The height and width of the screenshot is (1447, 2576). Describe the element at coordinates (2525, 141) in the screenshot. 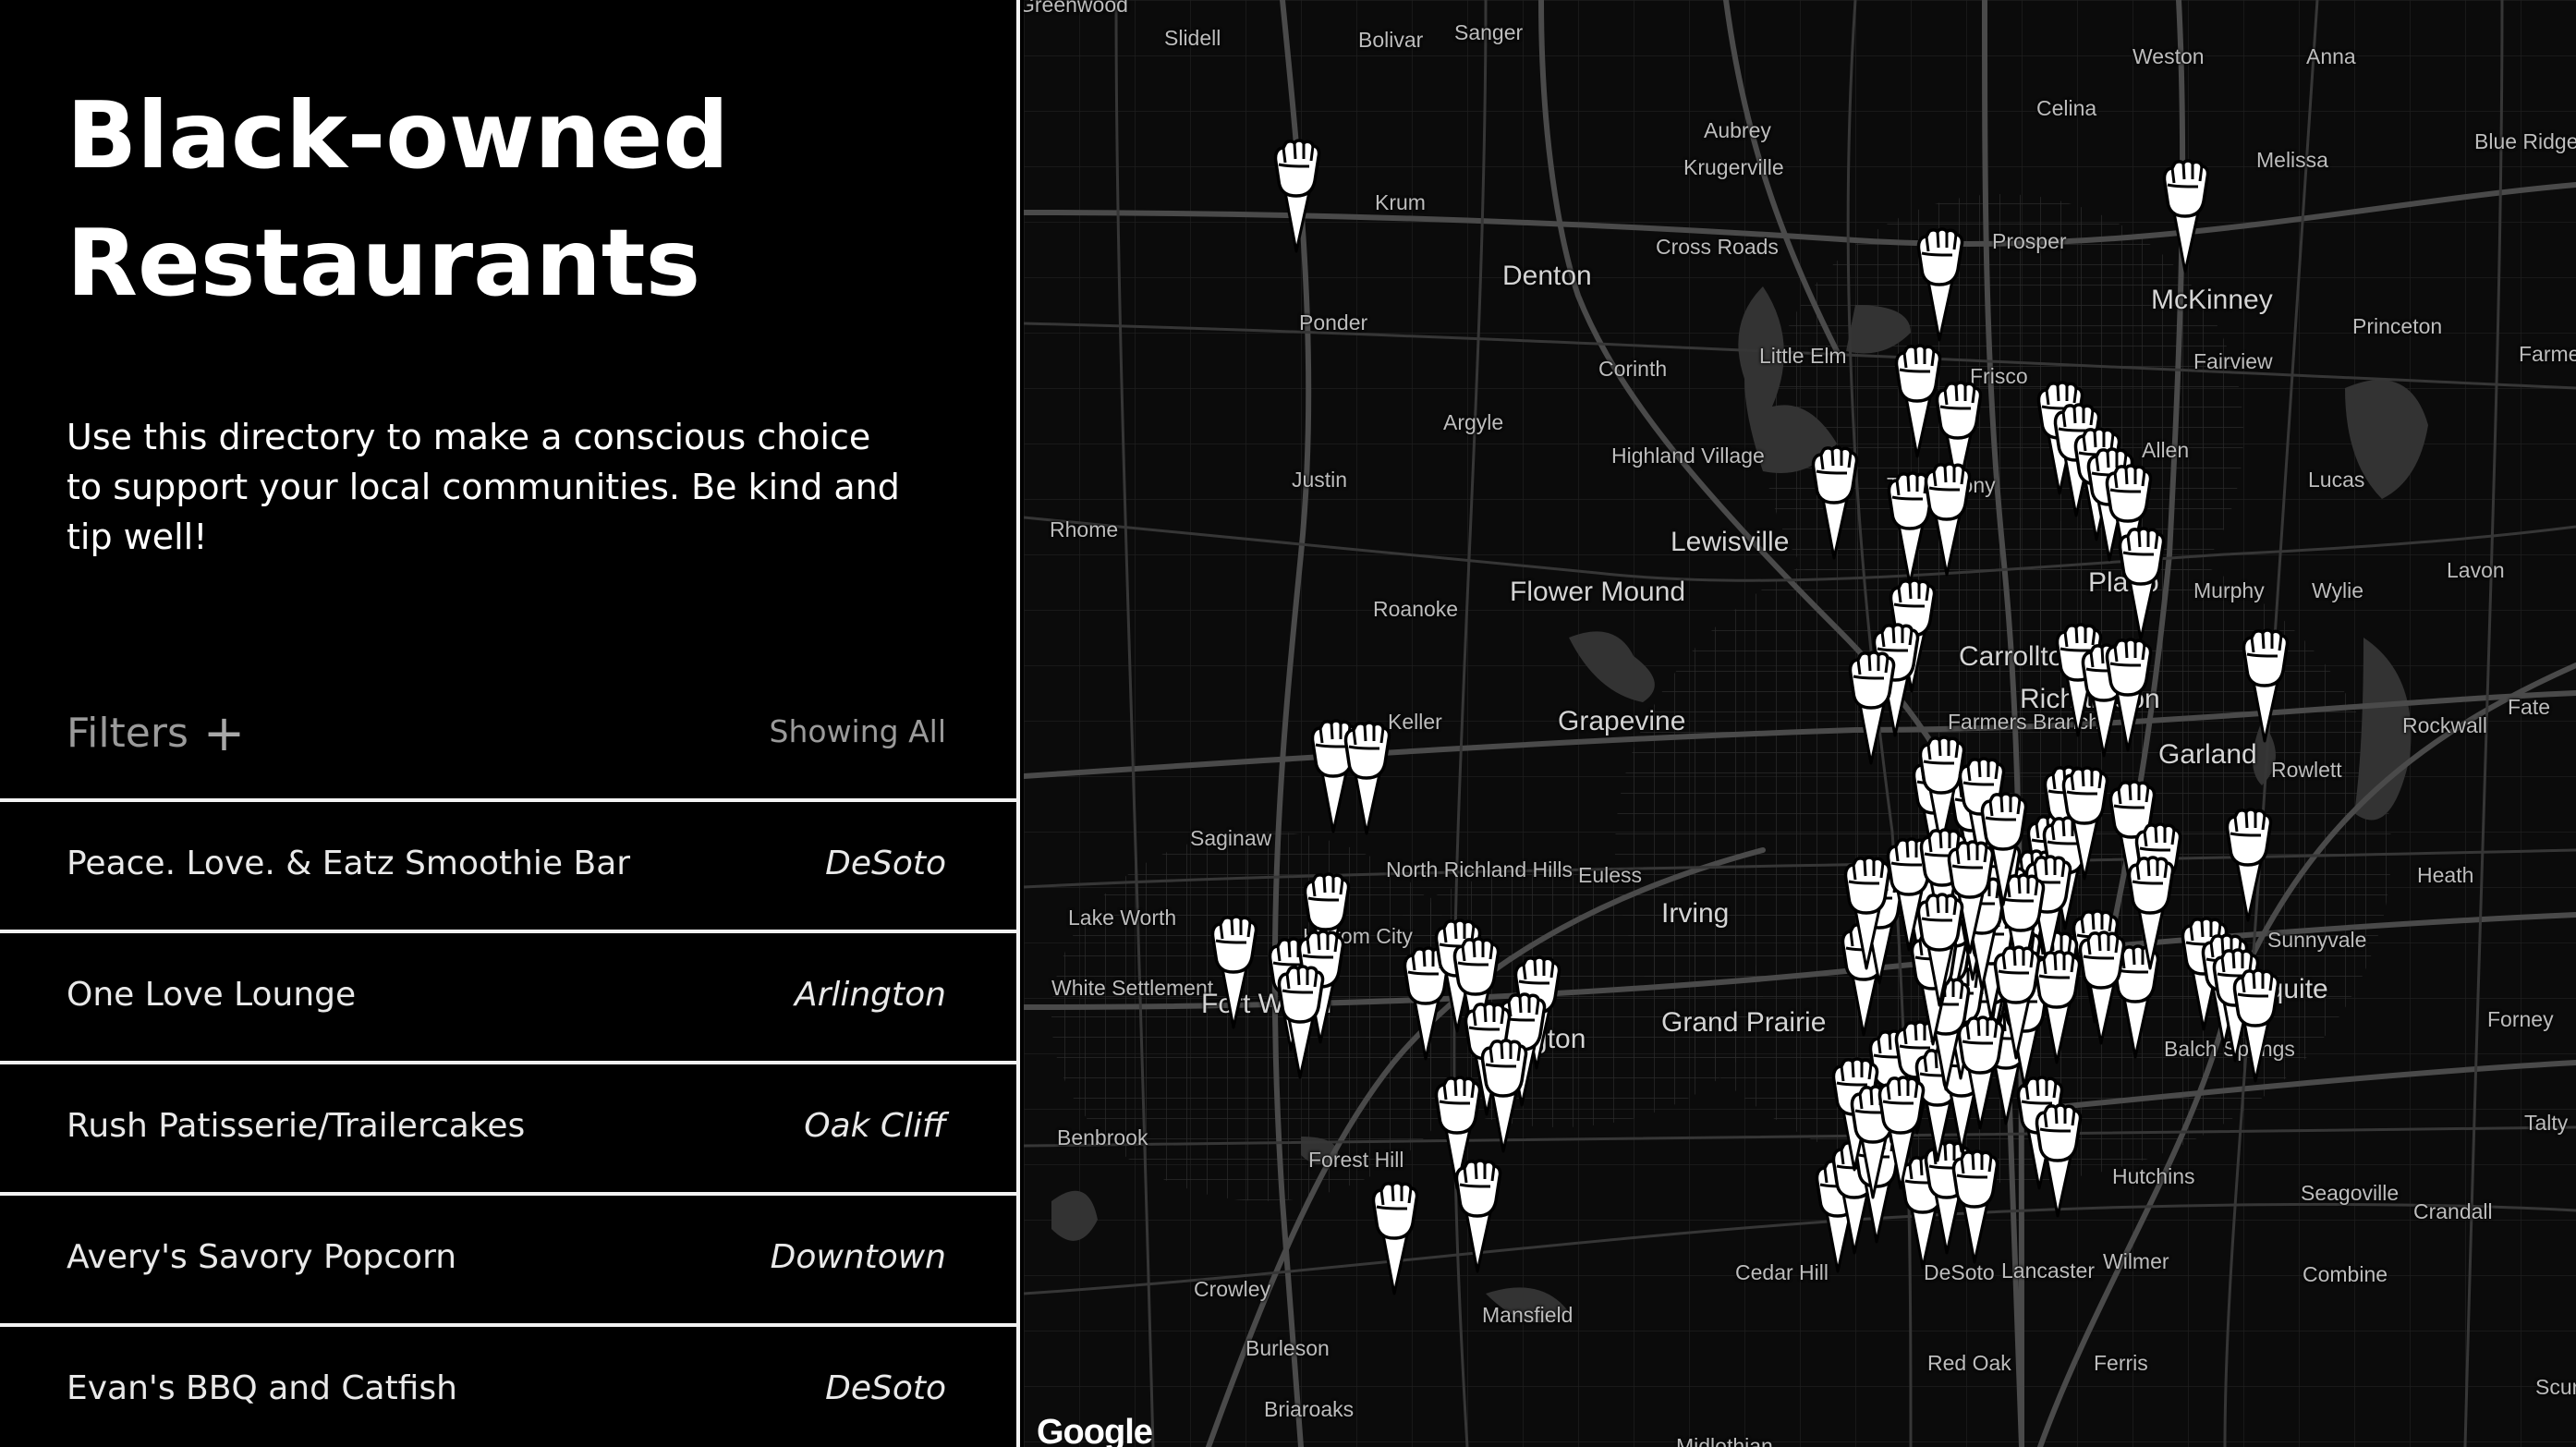

I see `city-label: Blue Ridge` at that location.